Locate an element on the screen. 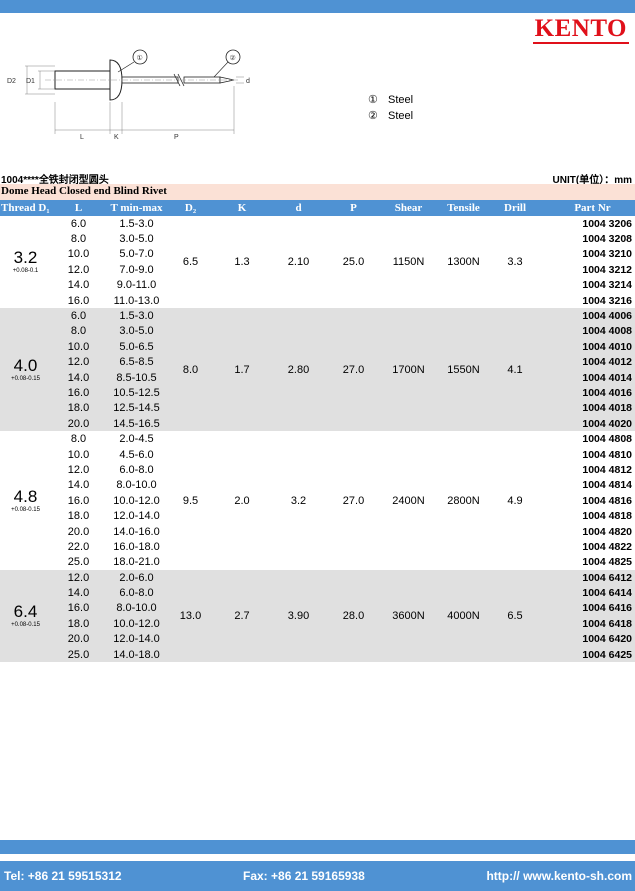  part-number-cell: 1004 4818 is located at coordinates (587, 516).